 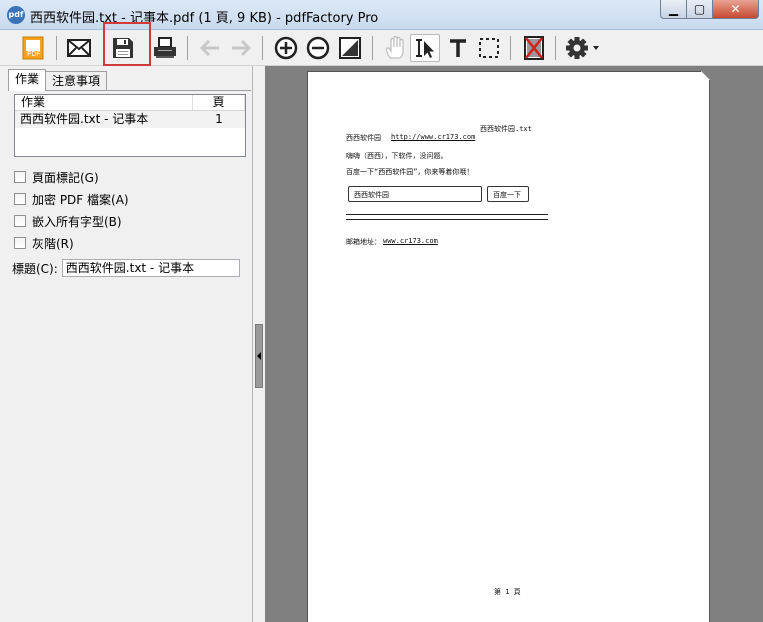 What do you see at coordinates (80, 199) in the screenshot?
I see `encrypt-pdf-label: 加密 PDF 檔案(A)` at bounding box center [80, 199].